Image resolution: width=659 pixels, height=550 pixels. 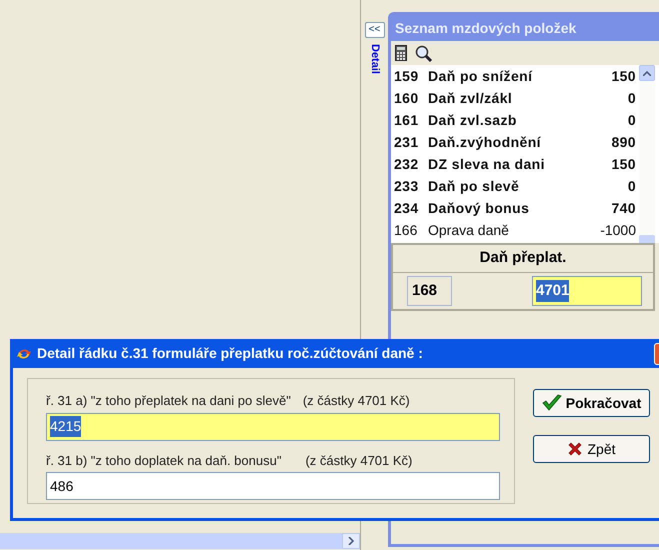 I want to click on checkmark-icon, so click(x=552, y=403).